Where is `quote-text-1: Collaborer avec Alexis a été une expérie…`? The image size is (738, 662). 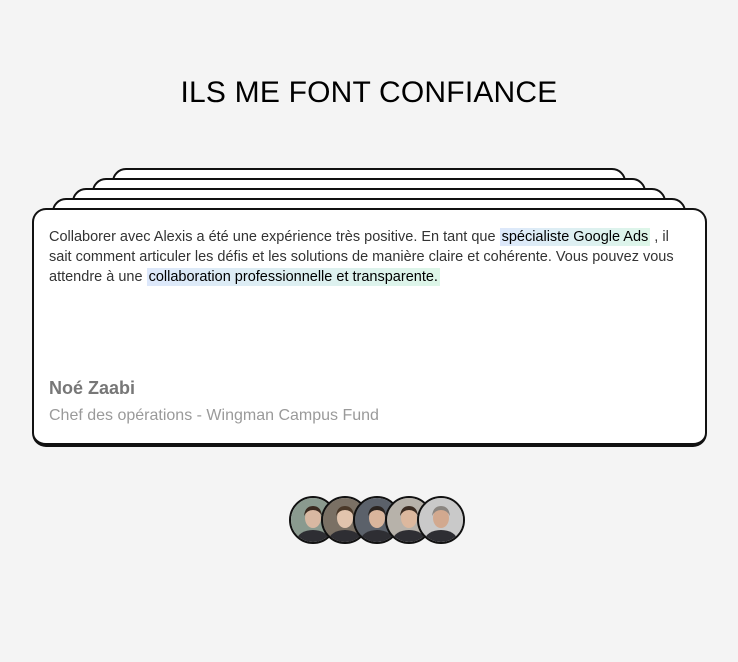
quote-text-1: Collaborer avec Alexis a été une expérie… is located at coordinates (274, 237).